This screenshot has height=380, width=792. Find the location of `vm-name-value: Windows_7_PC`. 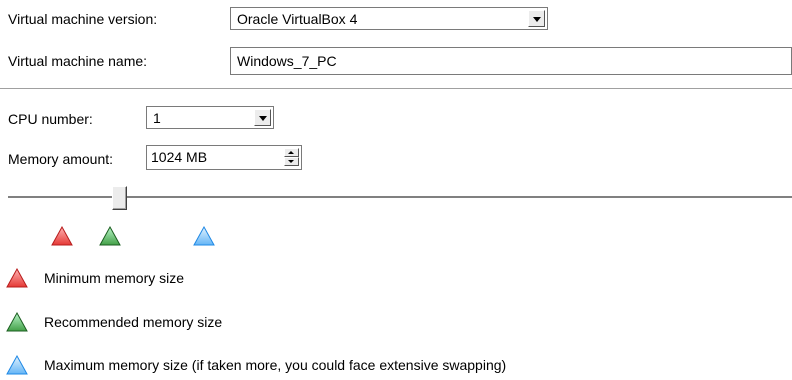

vm-name-value: Windows_7_PC is located at coordinates (287, 61).